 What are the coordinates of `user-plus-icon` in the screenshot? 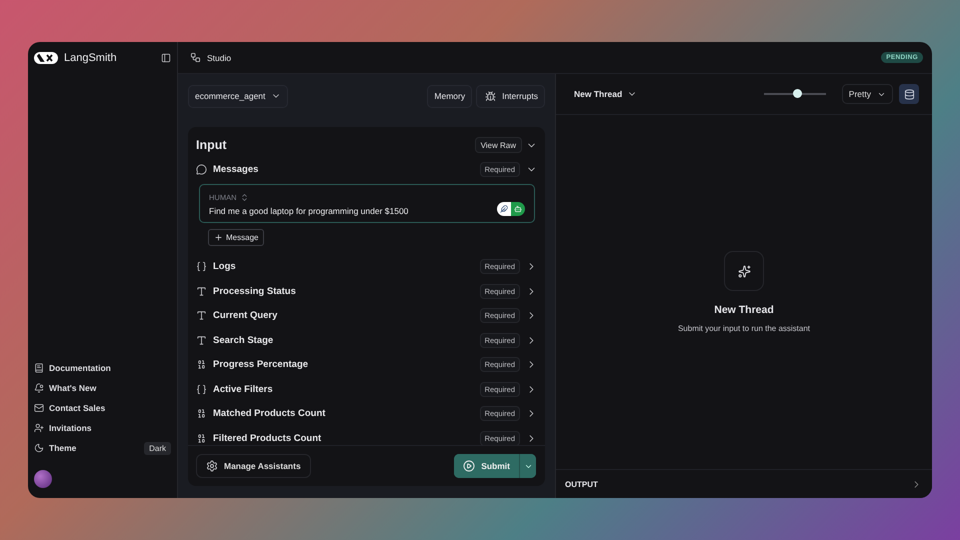 It's located at (39, 428).